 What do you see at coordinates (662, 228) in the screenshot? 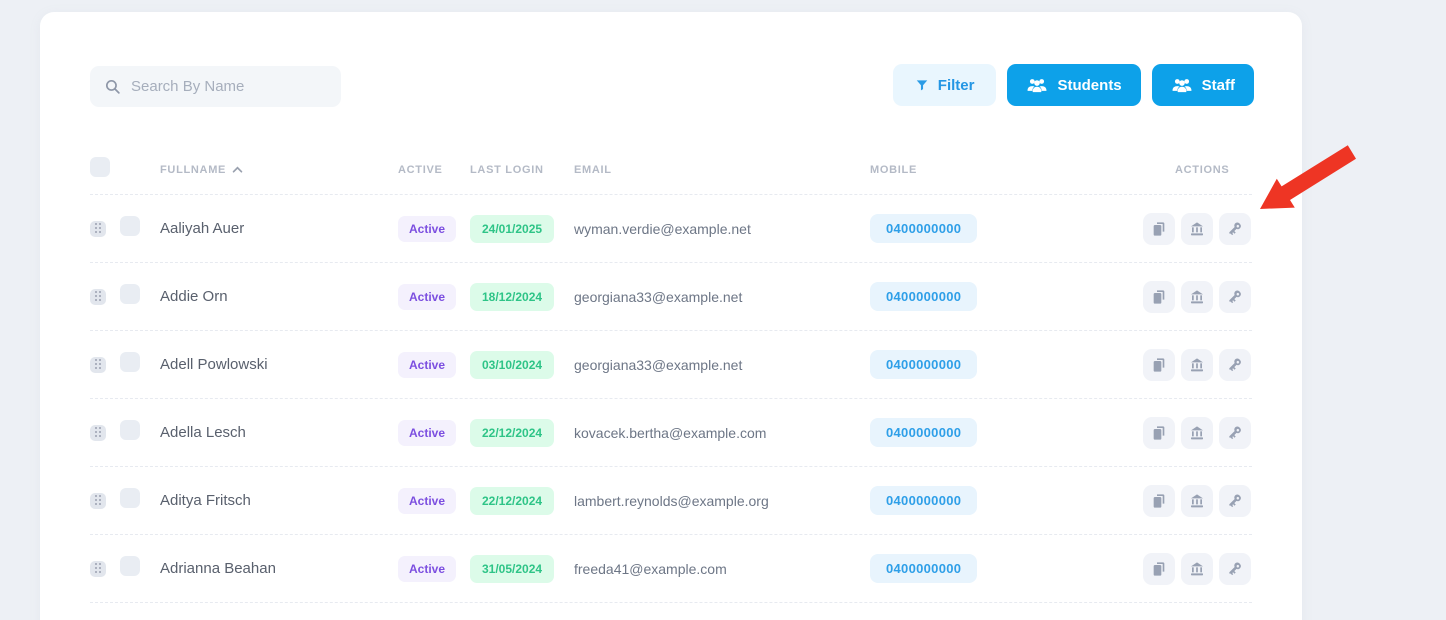
I see `user-email: wyman.verdie@example.net` at bounding box center [662, 228].